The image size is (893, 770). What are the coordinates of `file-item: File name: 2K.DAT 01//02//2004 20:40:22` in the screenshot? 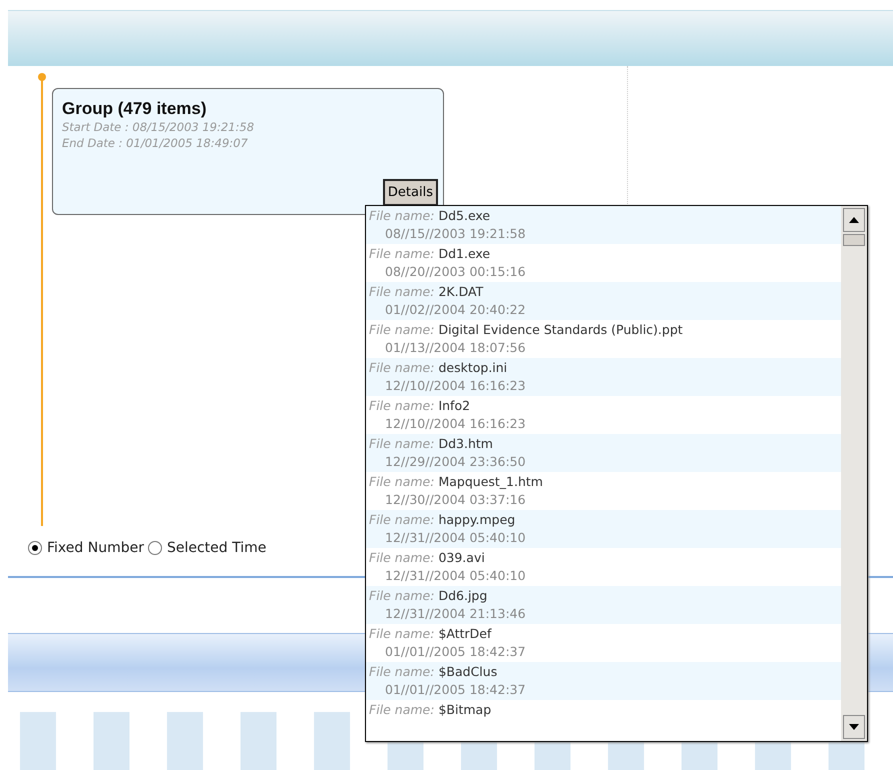 It's located at (603, 301).